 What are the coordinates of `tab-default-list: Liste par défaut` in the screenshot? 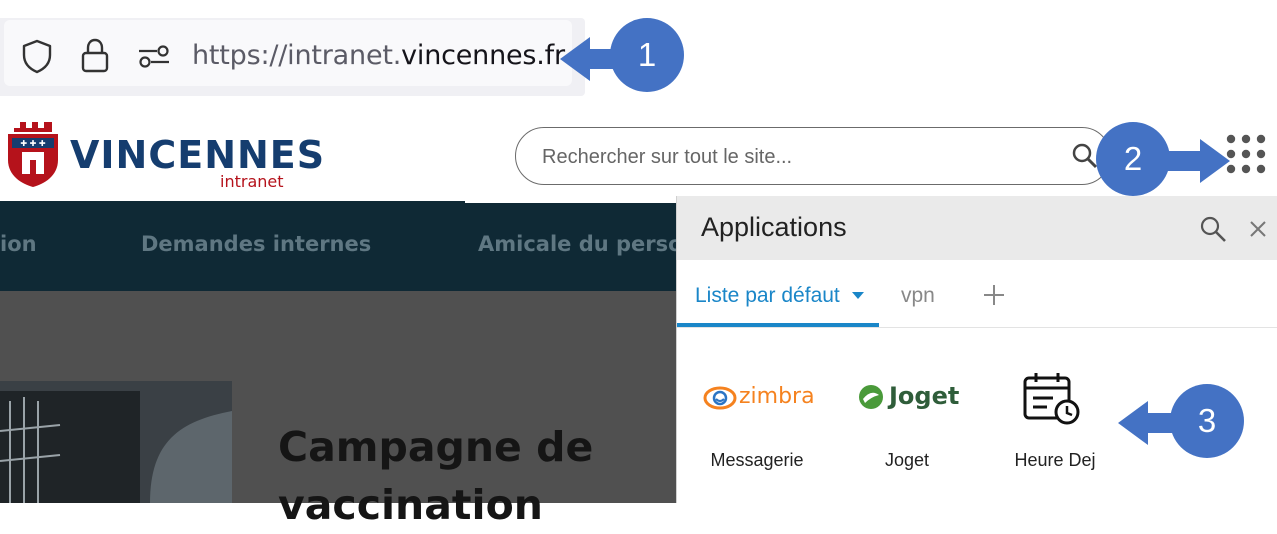 It's located at (779, 296).